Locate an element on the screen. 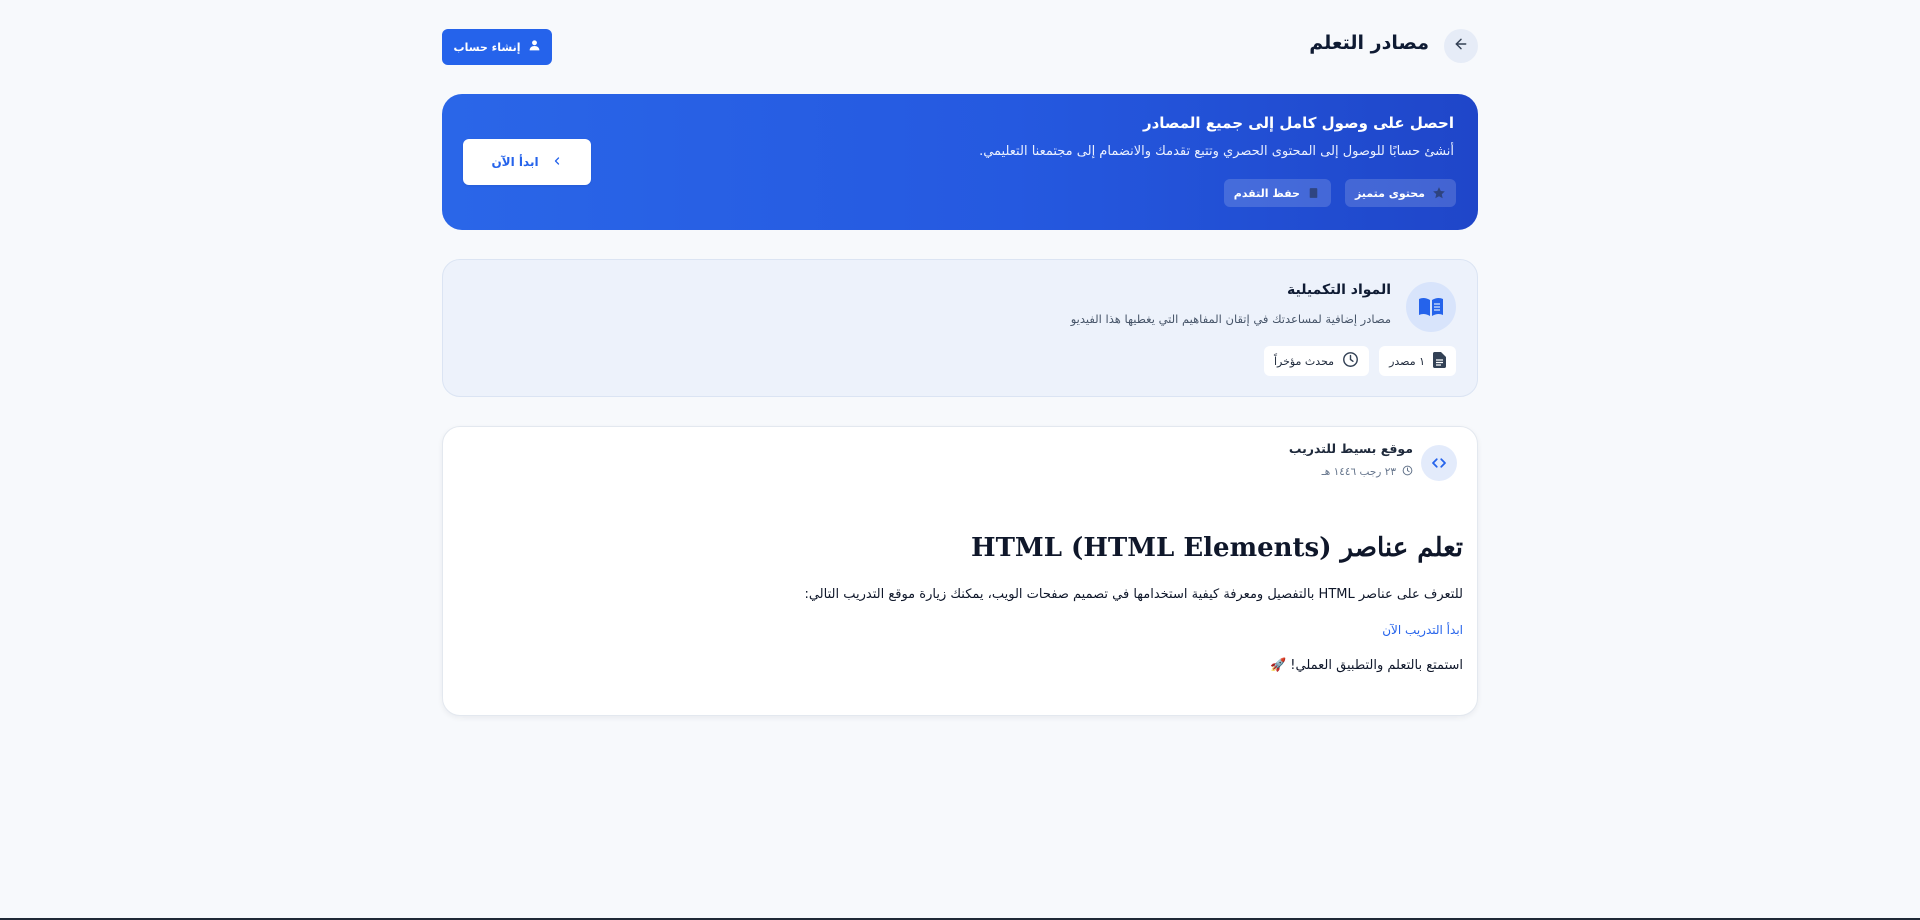  resource-heading: تعلم عناصر HTML (HTML Elements) is located at coordinates (1217, 548).